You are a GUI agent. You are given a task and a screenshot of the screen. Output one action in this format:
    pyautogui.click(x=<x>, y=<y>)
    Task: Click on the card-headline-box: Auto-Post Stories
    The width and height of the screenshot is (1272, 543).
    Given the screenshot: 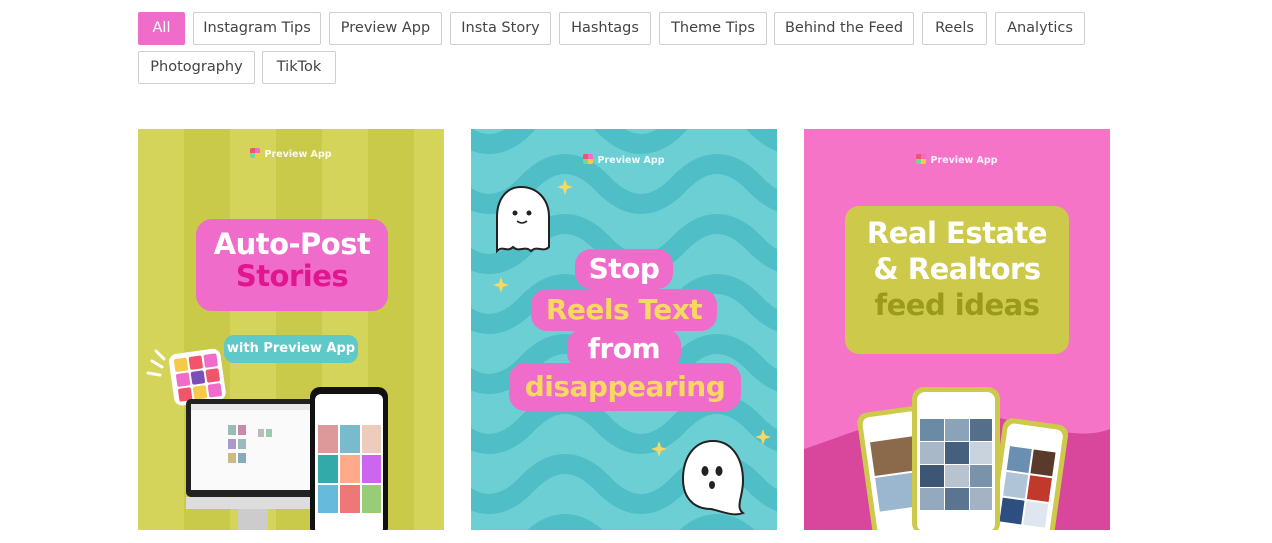 What is the action you would take?
    pyautogui.click(x=292, y=265)
    